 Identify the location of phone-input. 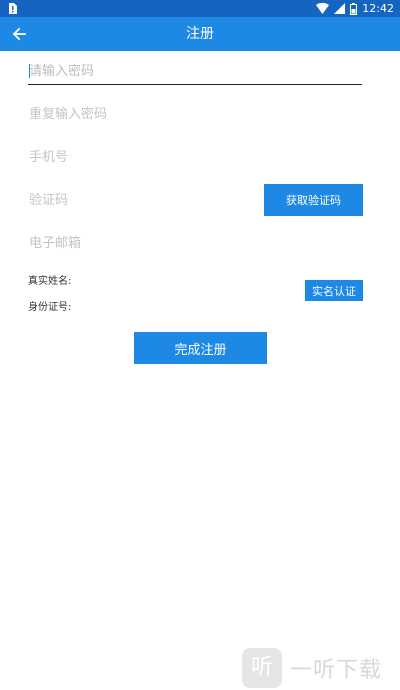
(138, 157).